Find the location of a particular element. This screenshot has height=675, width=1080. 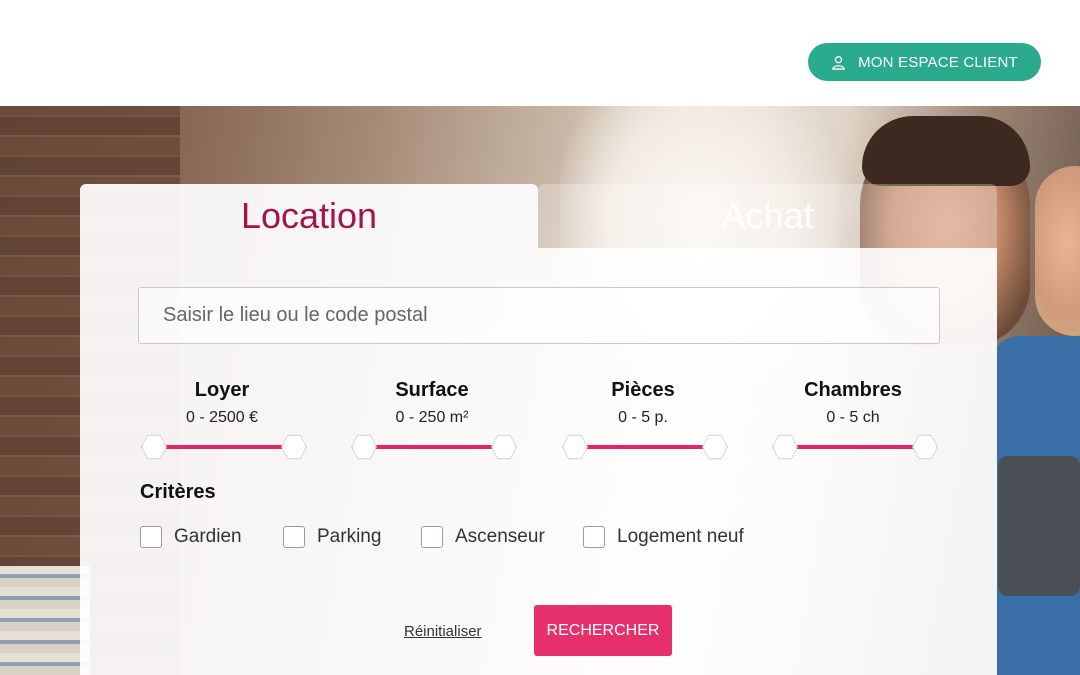

range-loyer: Loyer 0 - 2500 € is located at coordinates (224, 419).